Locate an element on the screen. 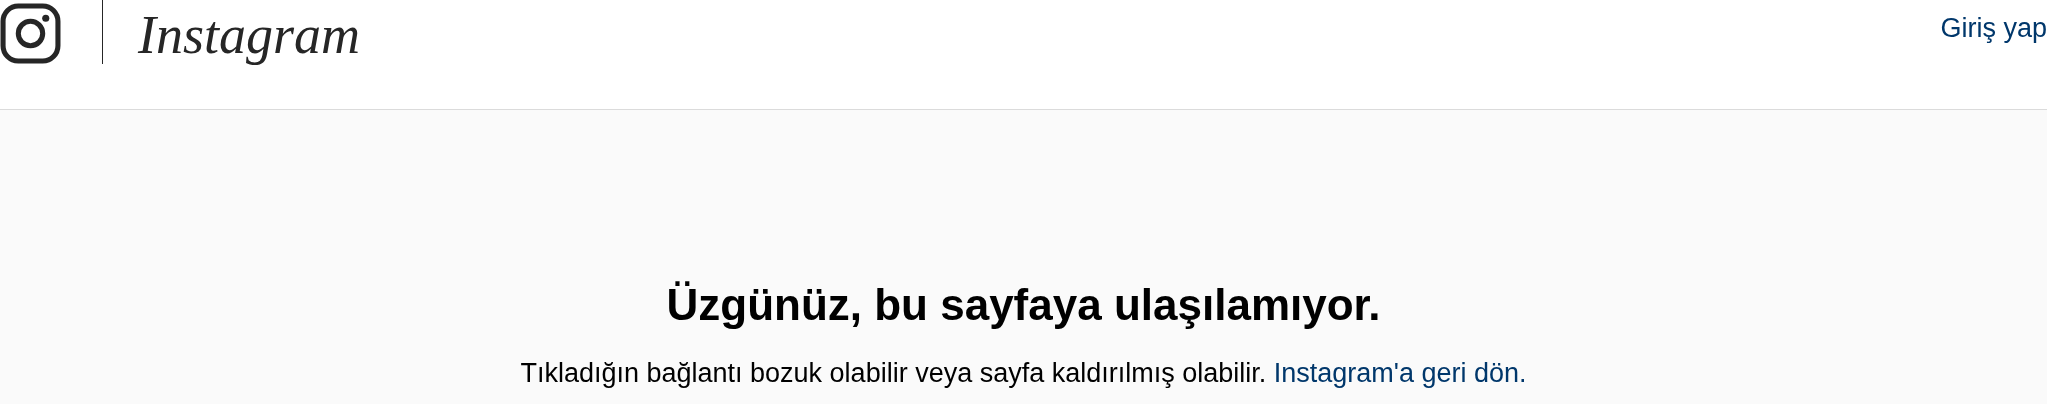 Image resolution: width=2047 pixels, height=404 pixels. error-message: Tıkladığın bağlantı bozuk olabilir veya sayfa kaldırılmış olabilir. Instagram'a geri dön. is located at coordinates (1023, 373).